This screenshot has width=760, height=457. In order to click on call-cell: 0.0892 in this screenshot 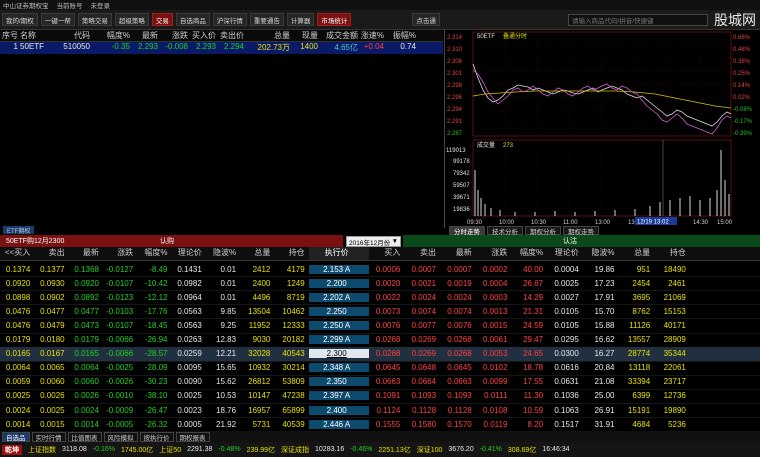, I will do `click(86, 297)`.